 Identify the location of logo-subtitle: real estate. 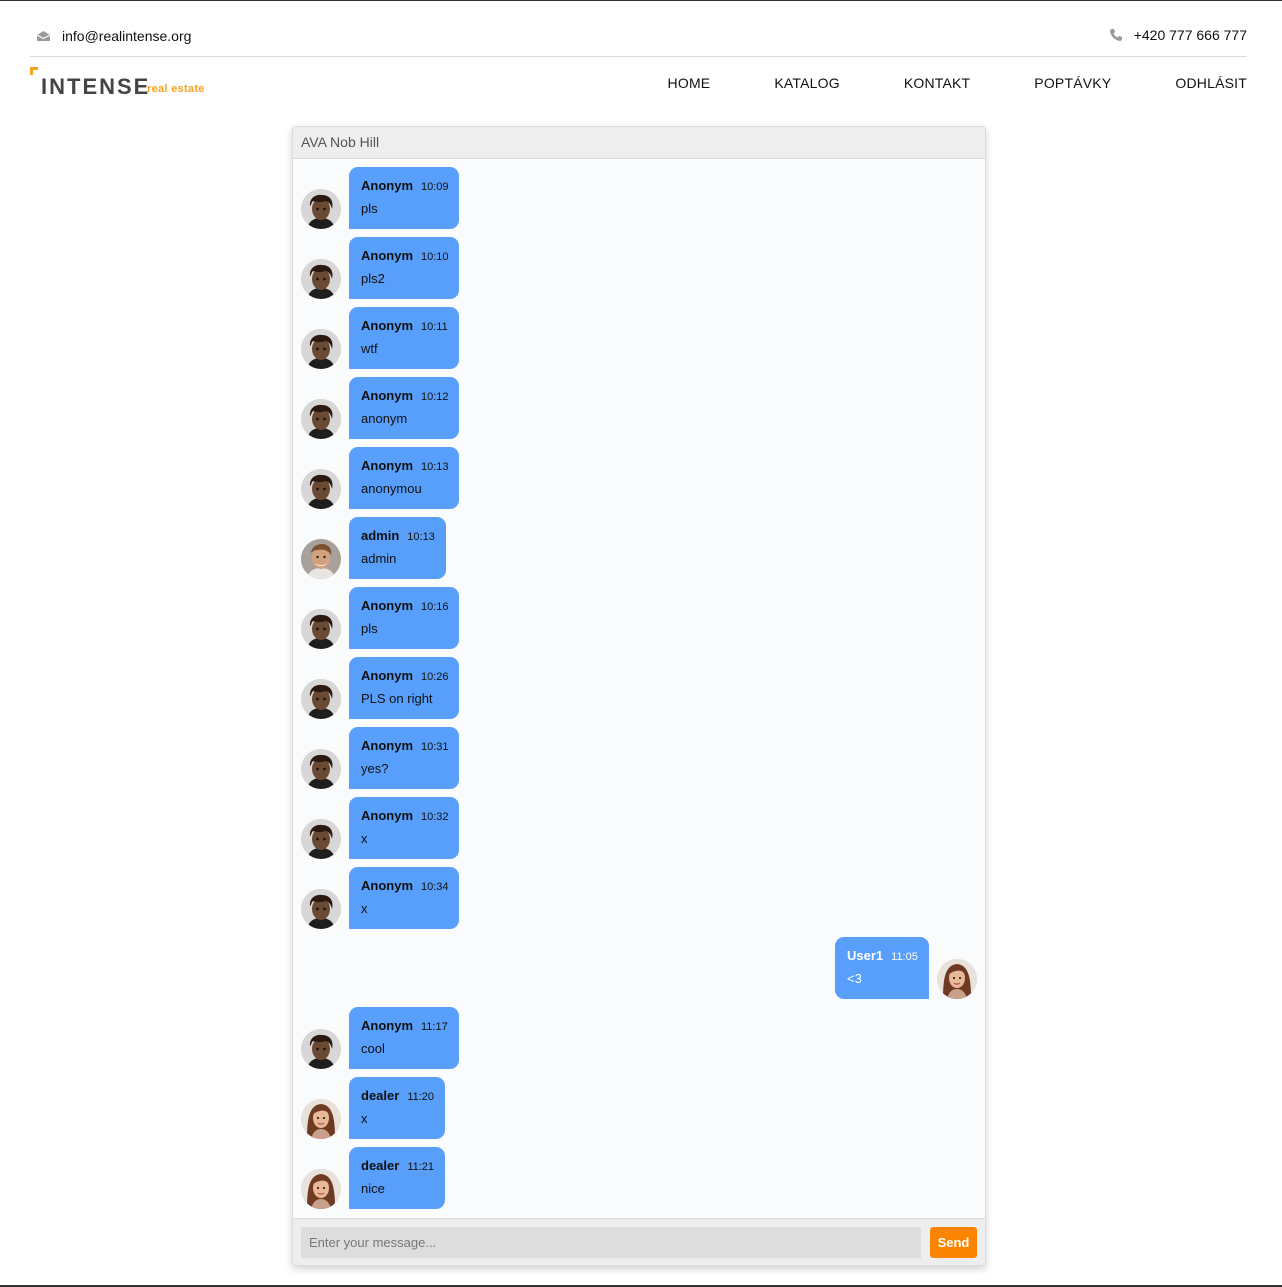
(176, 89).